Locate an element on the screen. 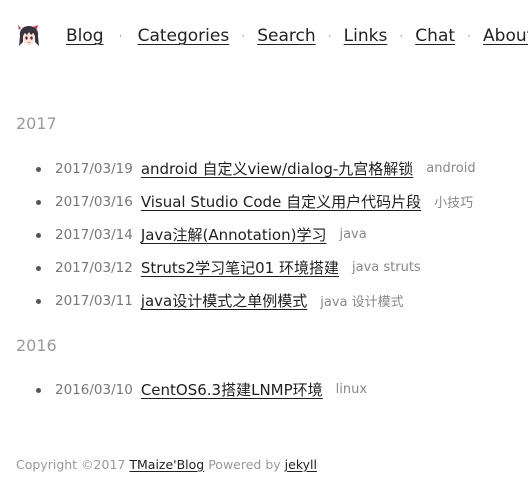 The image size is (528, 496). post-date: 2017/03/12 is located at coordinates (94, 267).